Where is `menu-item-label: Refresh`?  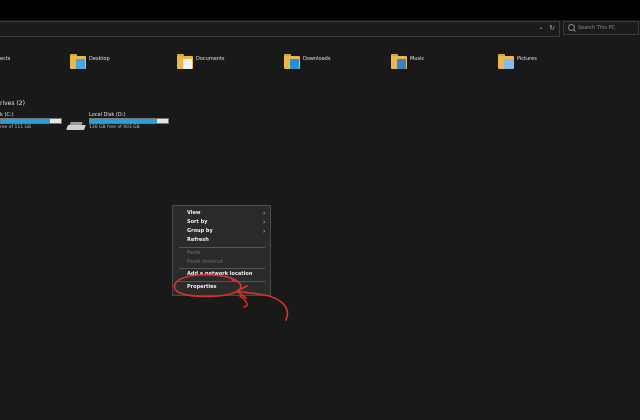
menu-item-label: Refresh is located at coordinates (198, 240).